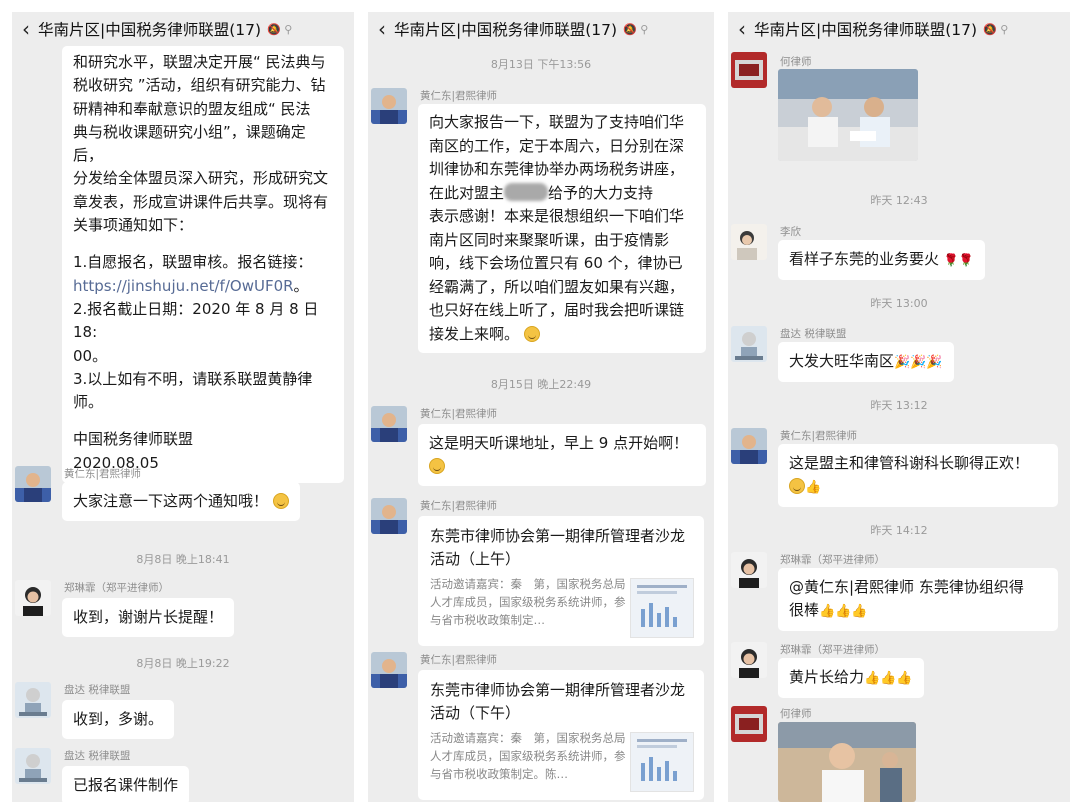  I want to click on message-bubble: 大家注意一下这两个通知哦！, so click(181, 501).